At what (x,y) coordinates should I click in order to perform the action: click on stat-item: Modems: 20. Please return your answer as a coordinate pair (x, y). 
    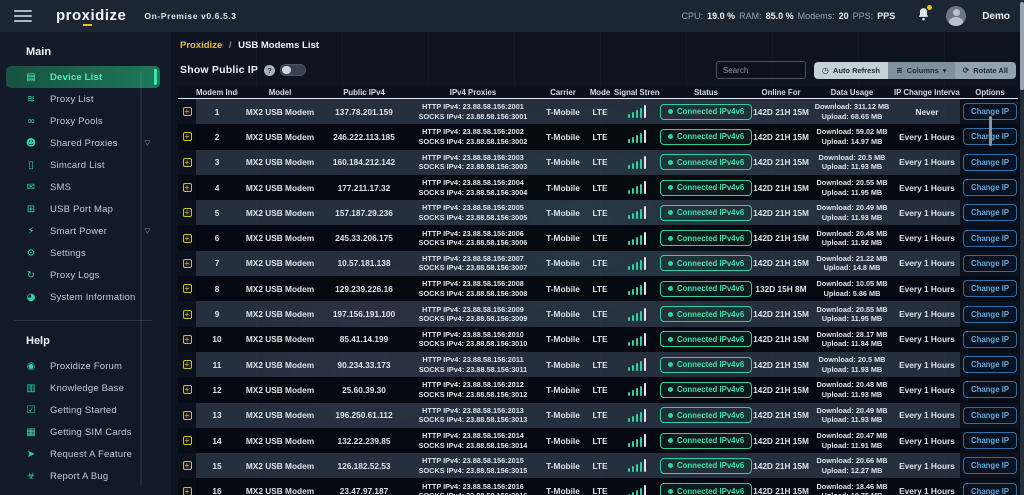
    Looking at the image, I should click on (823, 16).